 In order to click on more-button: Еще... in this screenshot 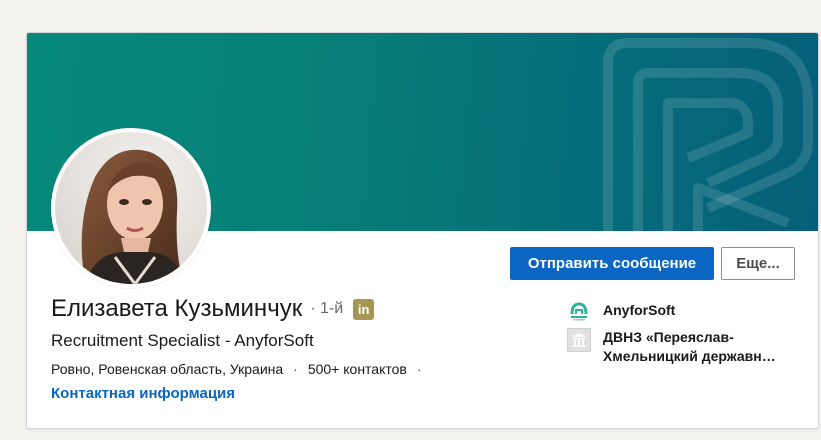, I will do `click(758, 263)`.